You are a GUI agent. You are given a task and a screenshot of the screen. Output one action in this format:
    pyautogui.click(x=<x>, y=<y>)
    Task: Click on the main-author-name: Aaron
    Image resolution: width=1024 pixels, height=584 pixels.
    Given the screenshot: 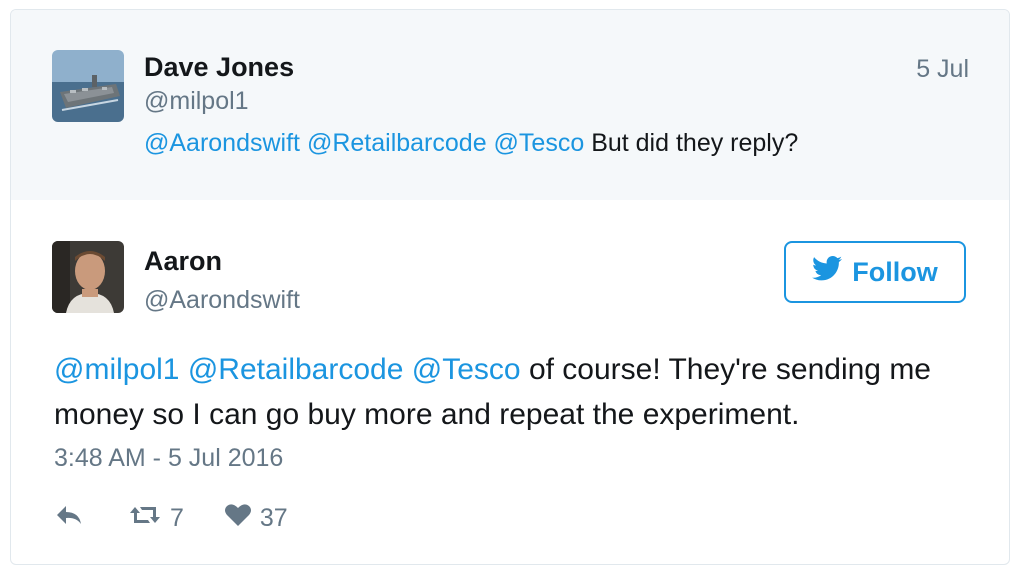 What is the action you would take?
    pyautogui.click(x=183, y=261)
    